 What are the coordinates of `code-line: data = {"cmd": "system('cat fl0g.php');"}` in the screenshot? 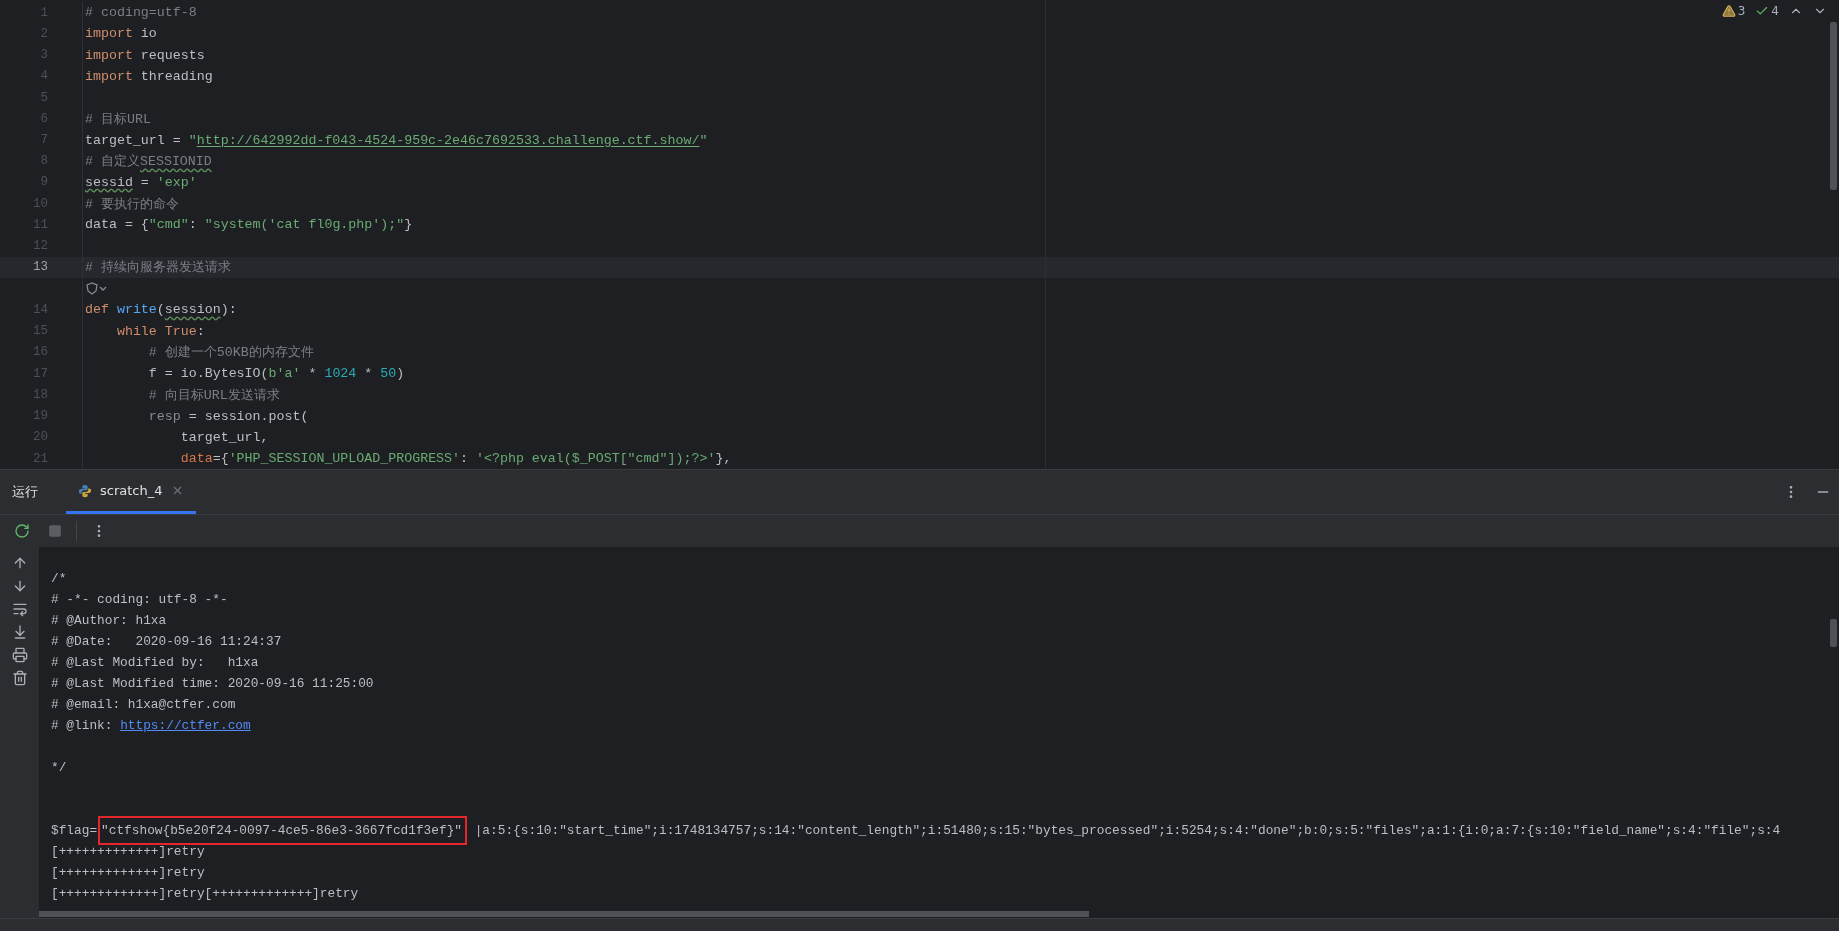 It's located at (249, 225).